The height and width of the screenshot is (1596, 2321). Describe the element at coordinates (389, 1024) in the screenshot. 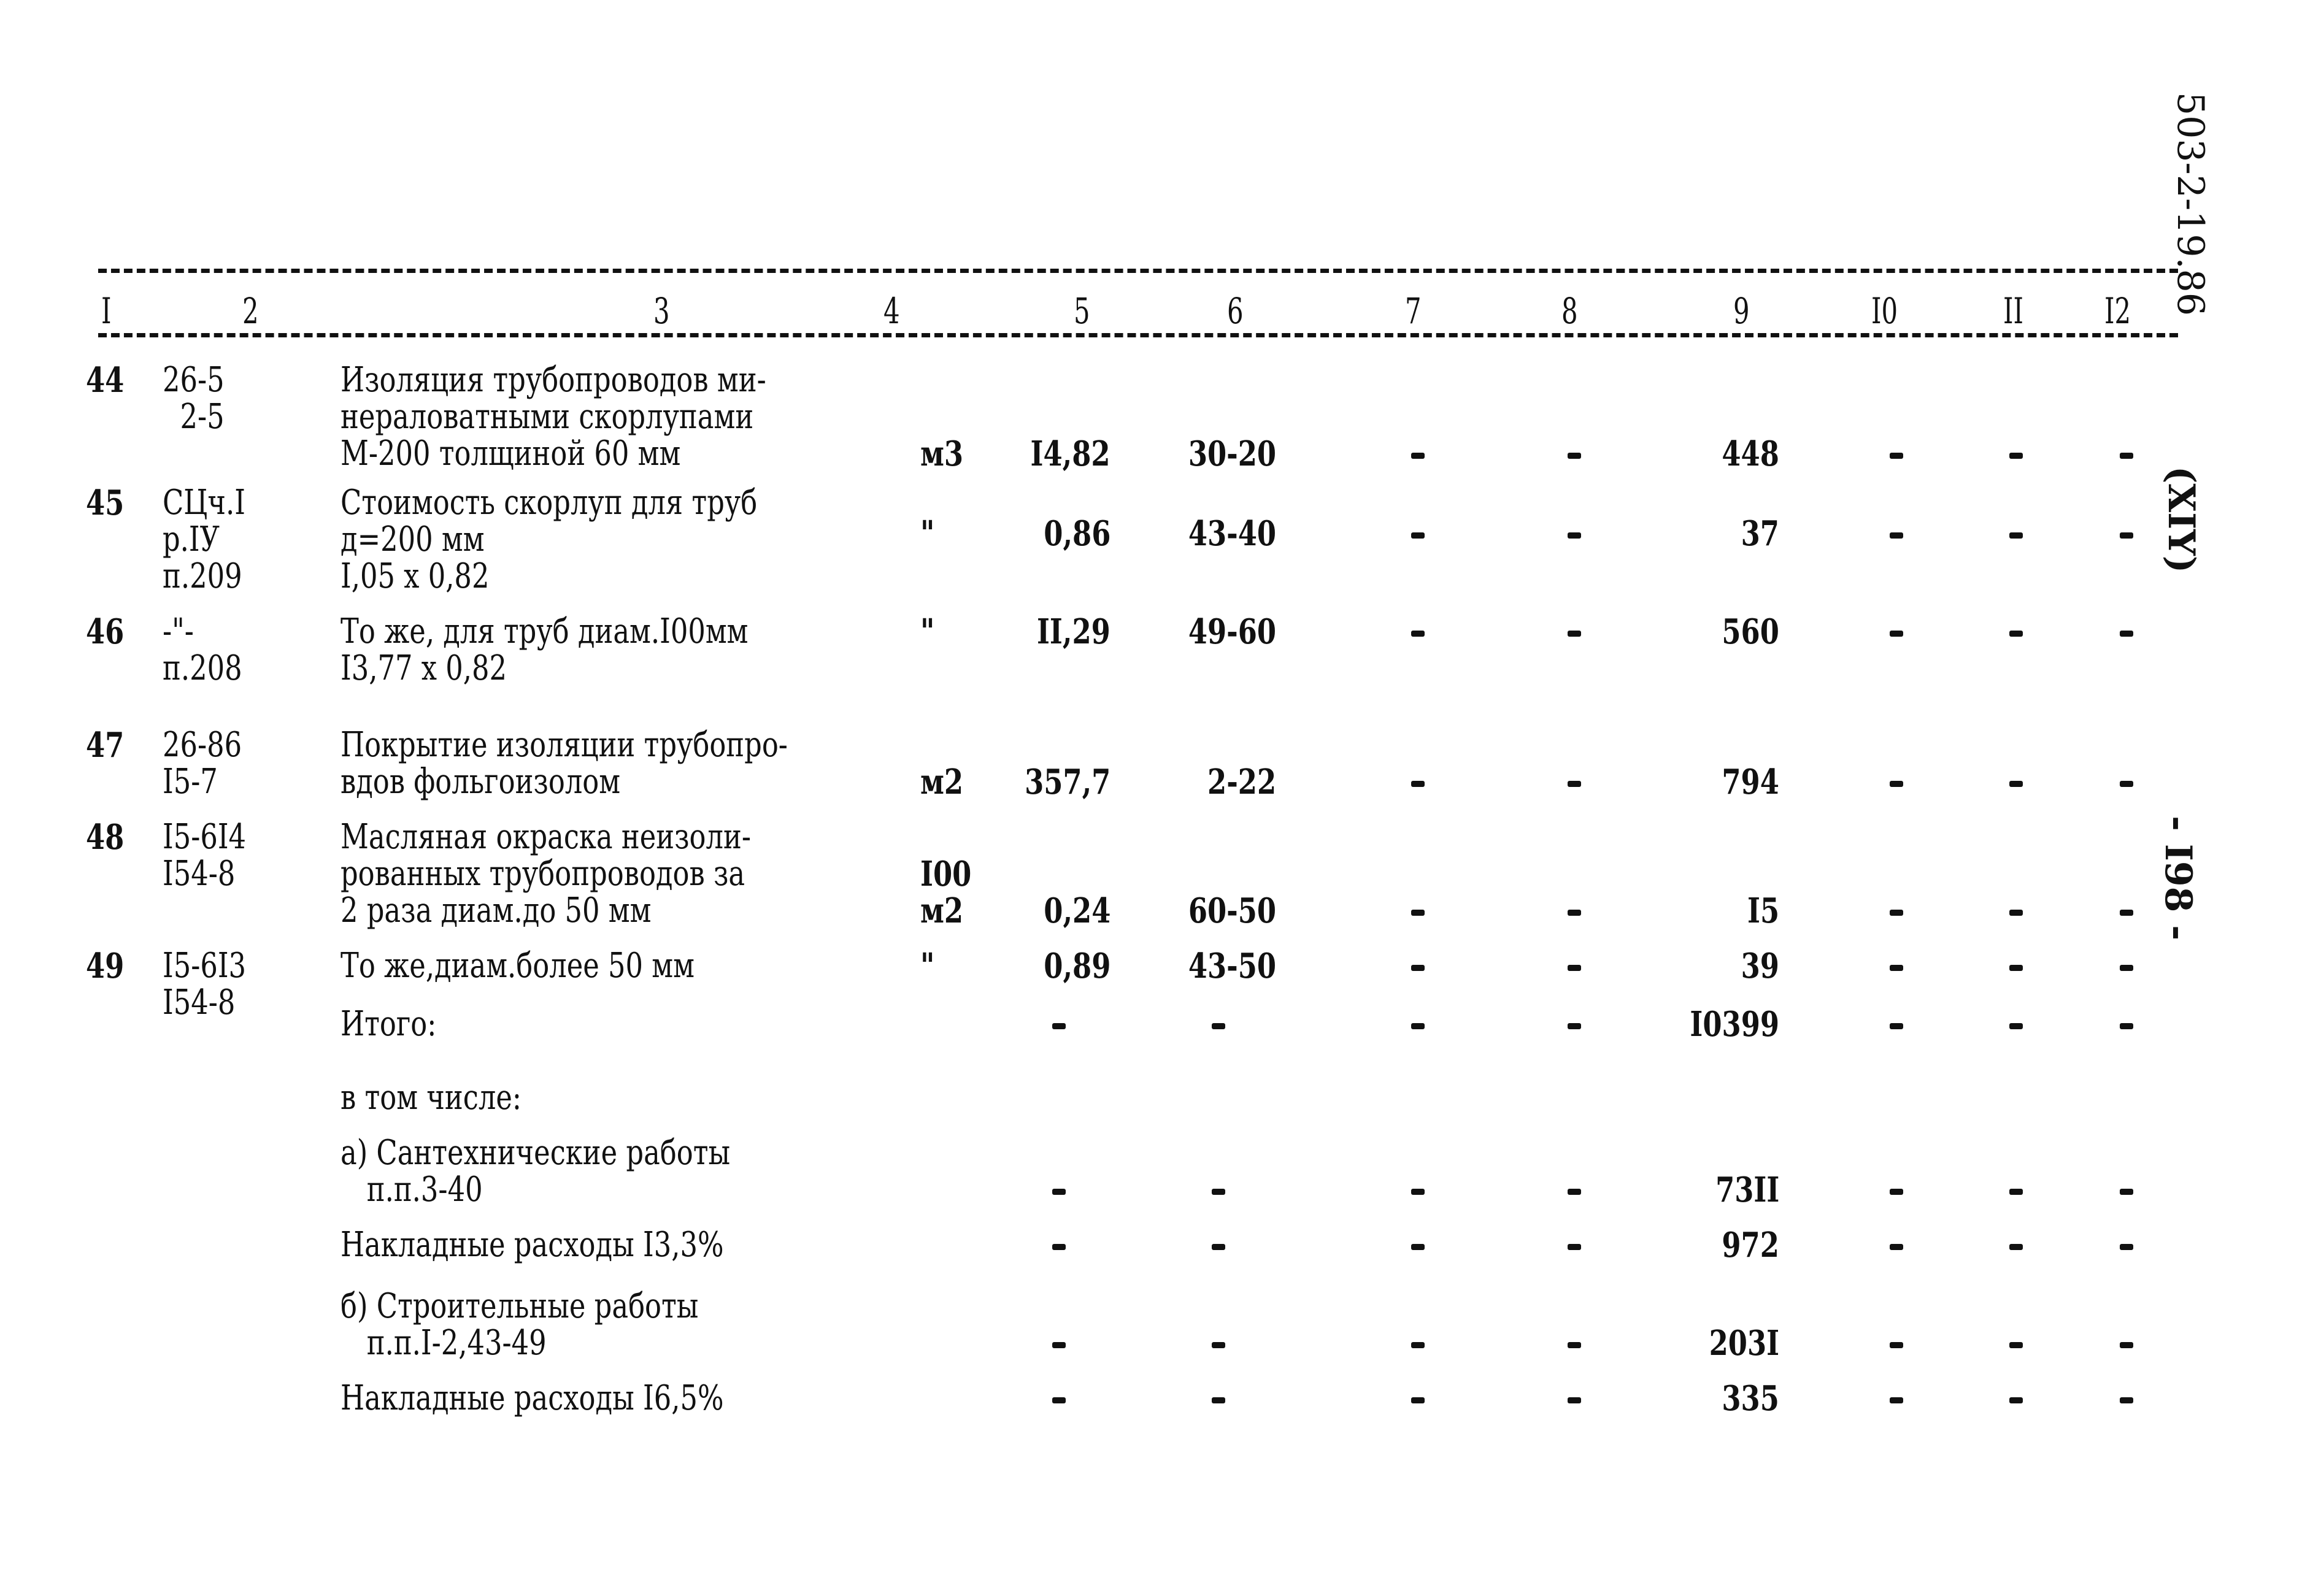

I see `summary-label: Итого:` at that location.